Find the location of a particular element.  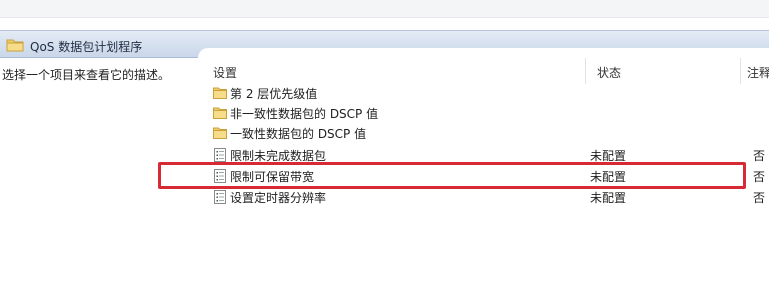

row-label: 限制可保留带宽 is located at coordinates (272, 177).